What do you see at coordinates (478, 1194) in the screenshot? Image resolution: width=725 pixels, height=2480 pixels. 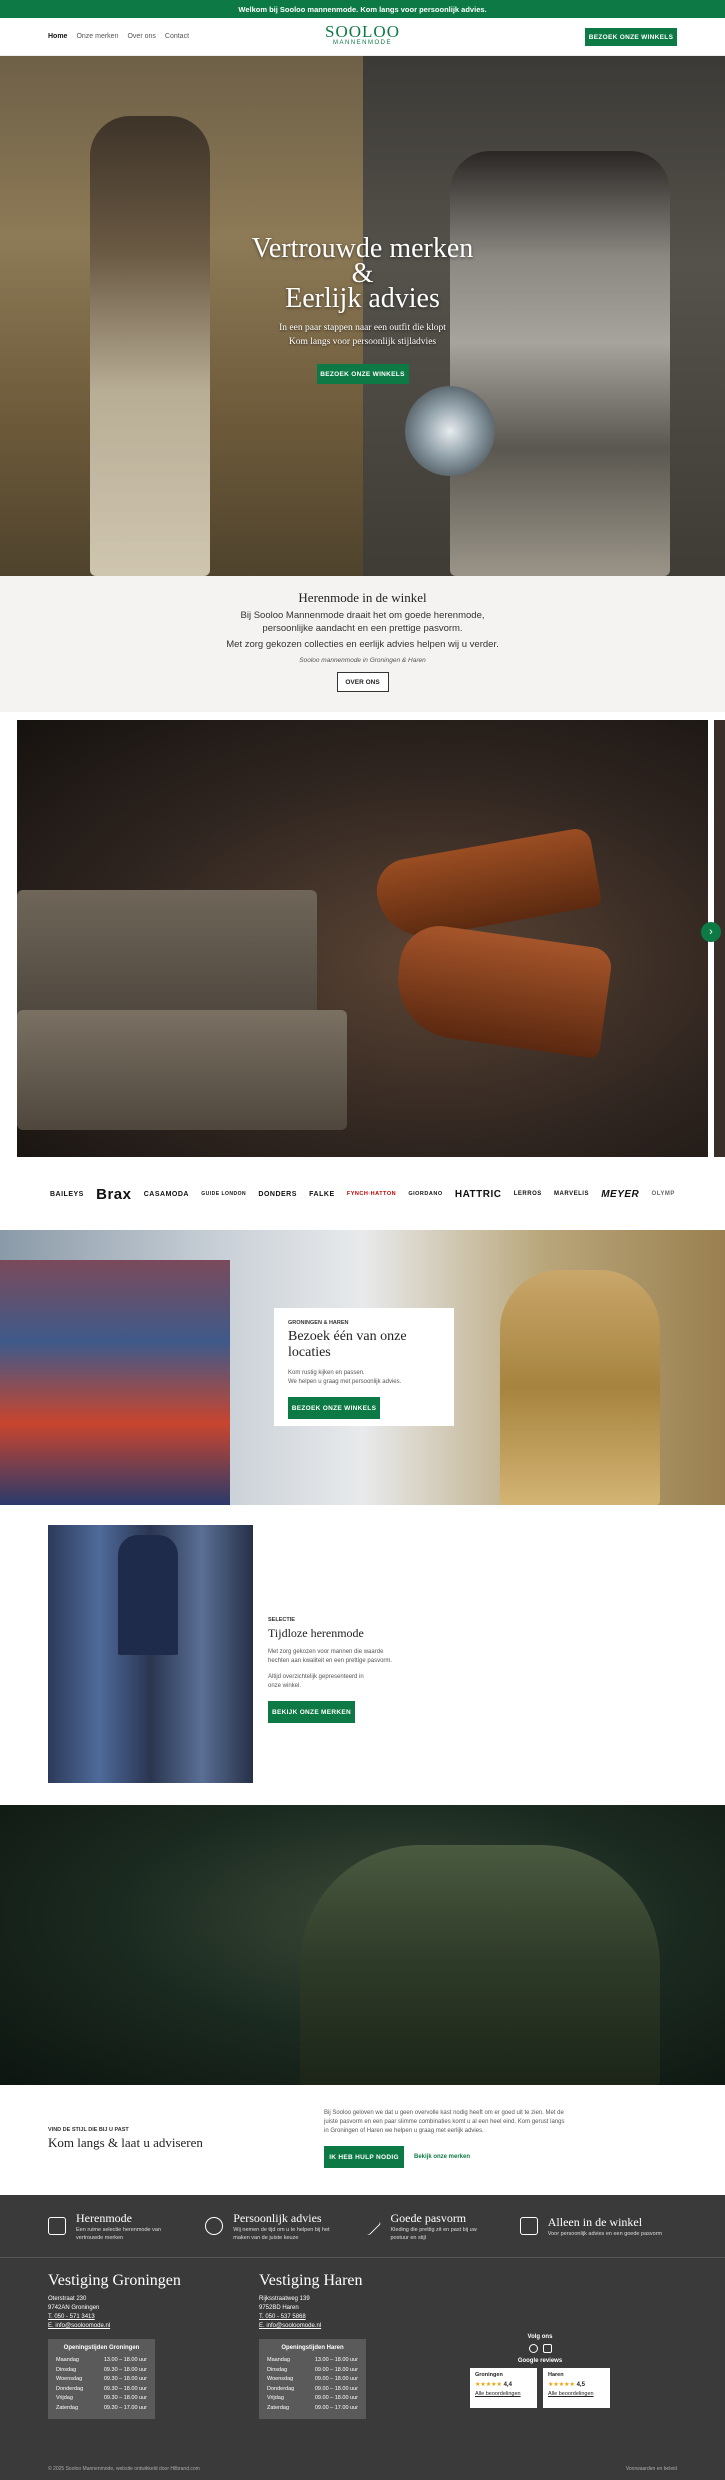 I see `brand-logo: HATTRIC` at bounding box center [478, 1194].